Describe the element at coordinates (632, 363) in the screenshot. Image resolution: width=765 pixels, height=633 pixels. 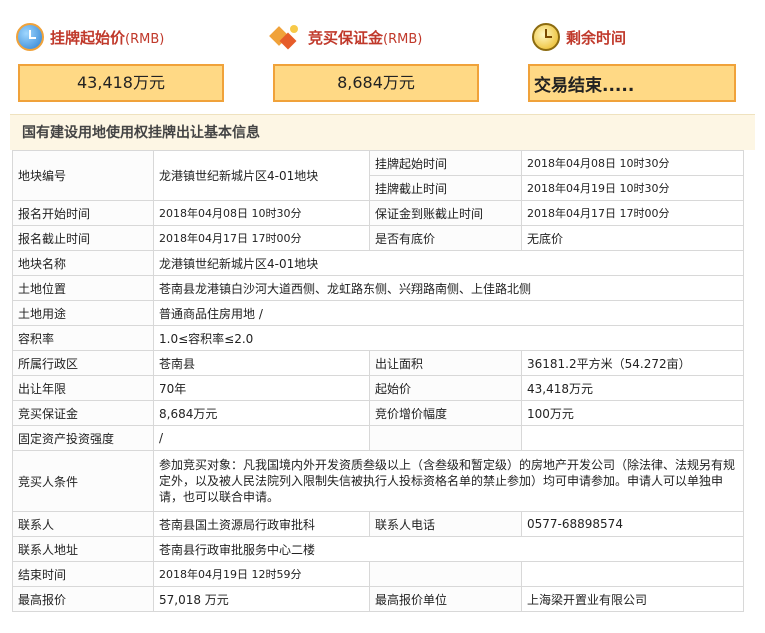
I see `area-value: 36181.2平方米（54.272亩）` at that location.